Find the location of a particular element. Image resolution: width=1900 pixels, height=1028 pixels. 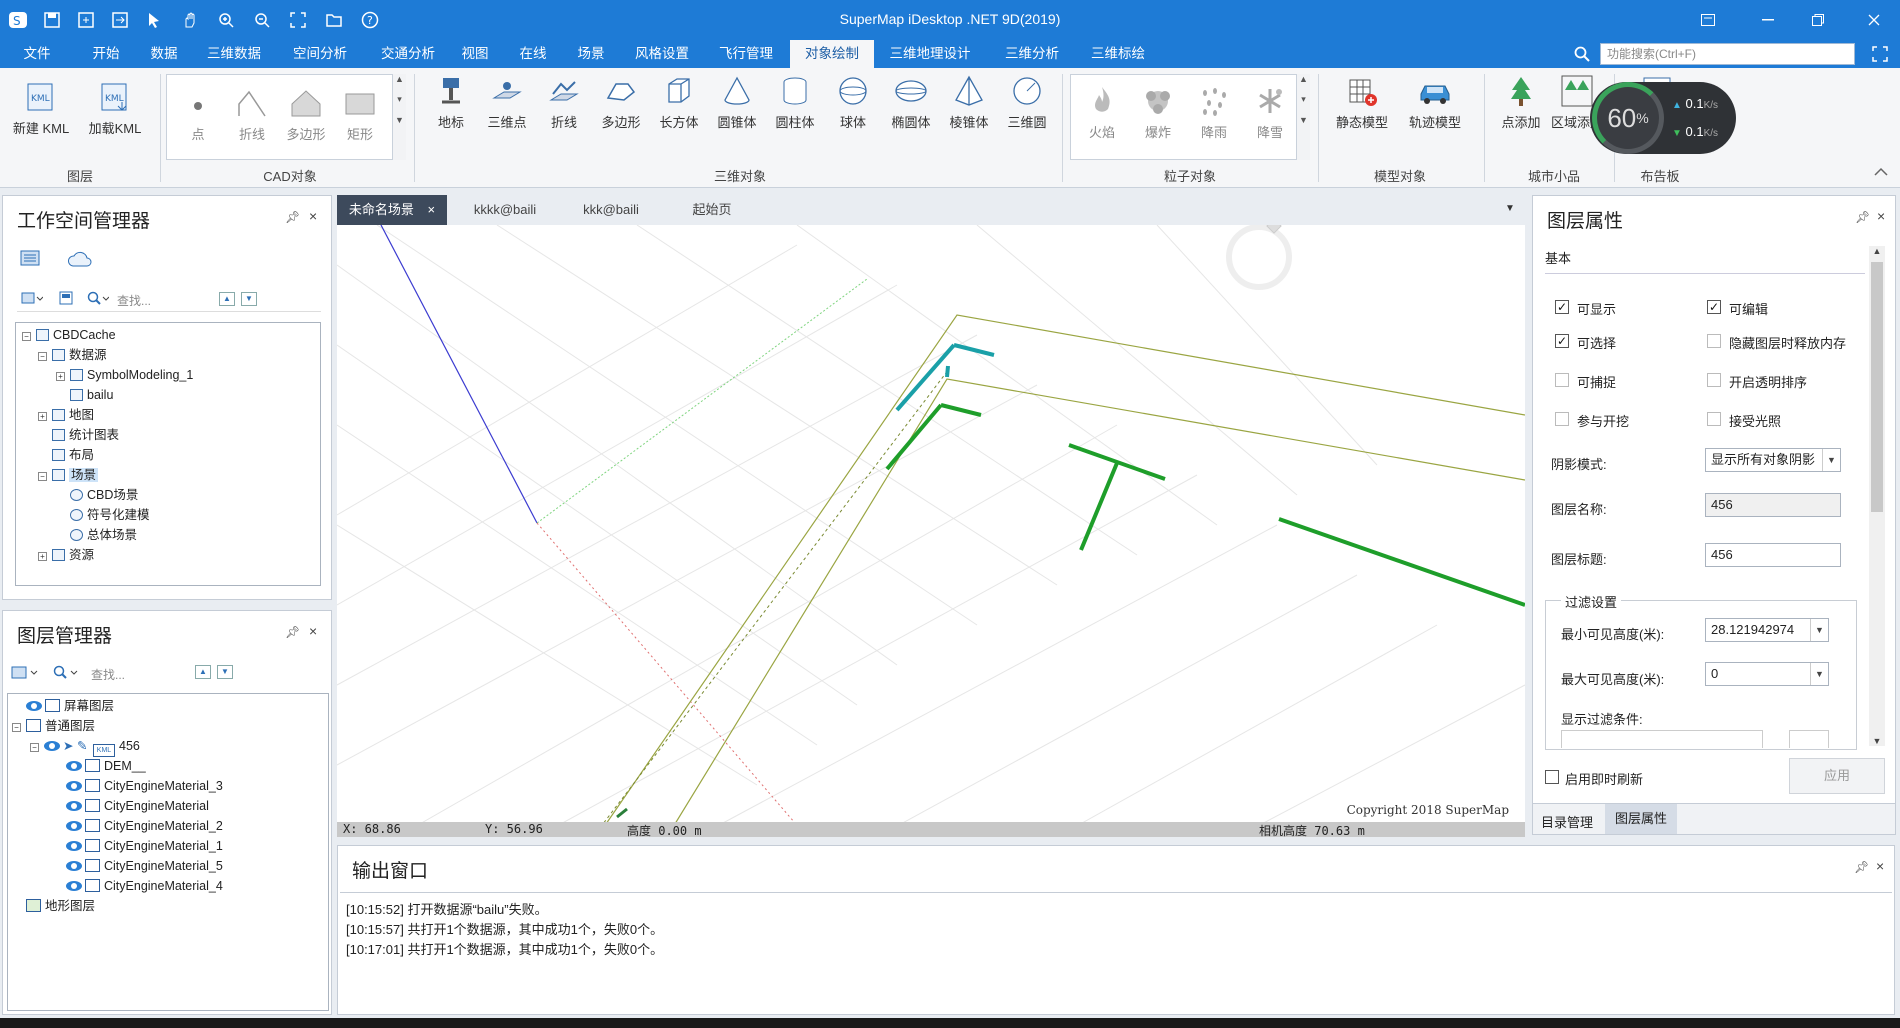

workspace-tab-icon is located at coordinates (31, 260).